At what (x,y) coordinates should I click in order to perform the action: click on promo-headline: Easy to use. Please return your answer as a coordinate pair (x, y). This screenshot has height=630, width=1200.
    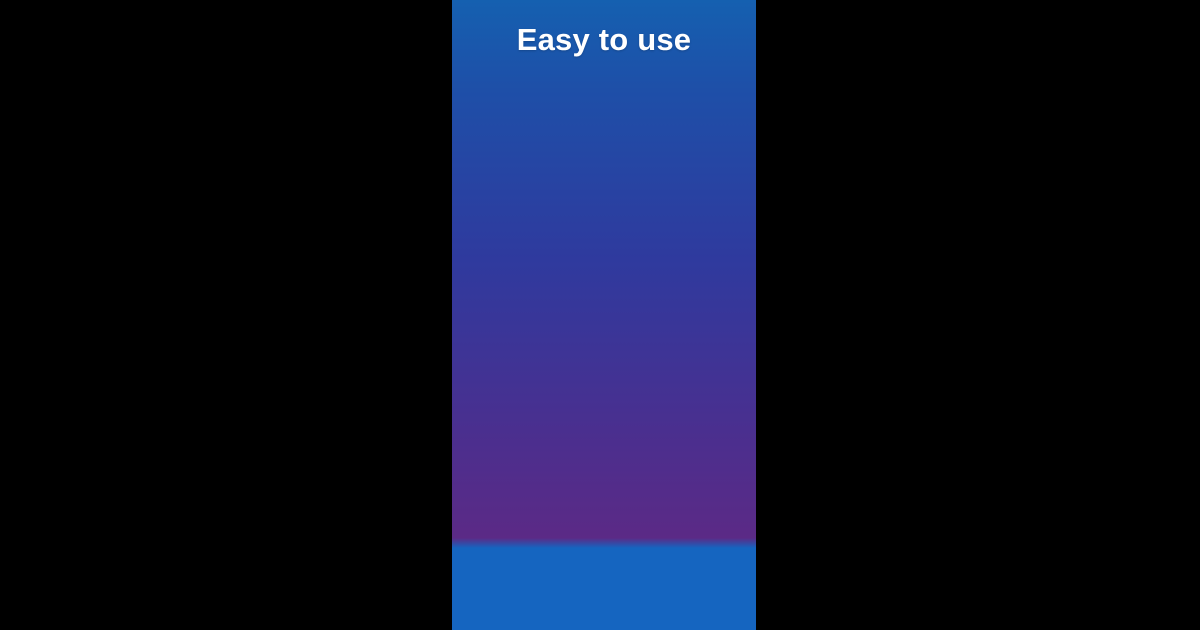
    Looking at the image, I should click on (604, 39).